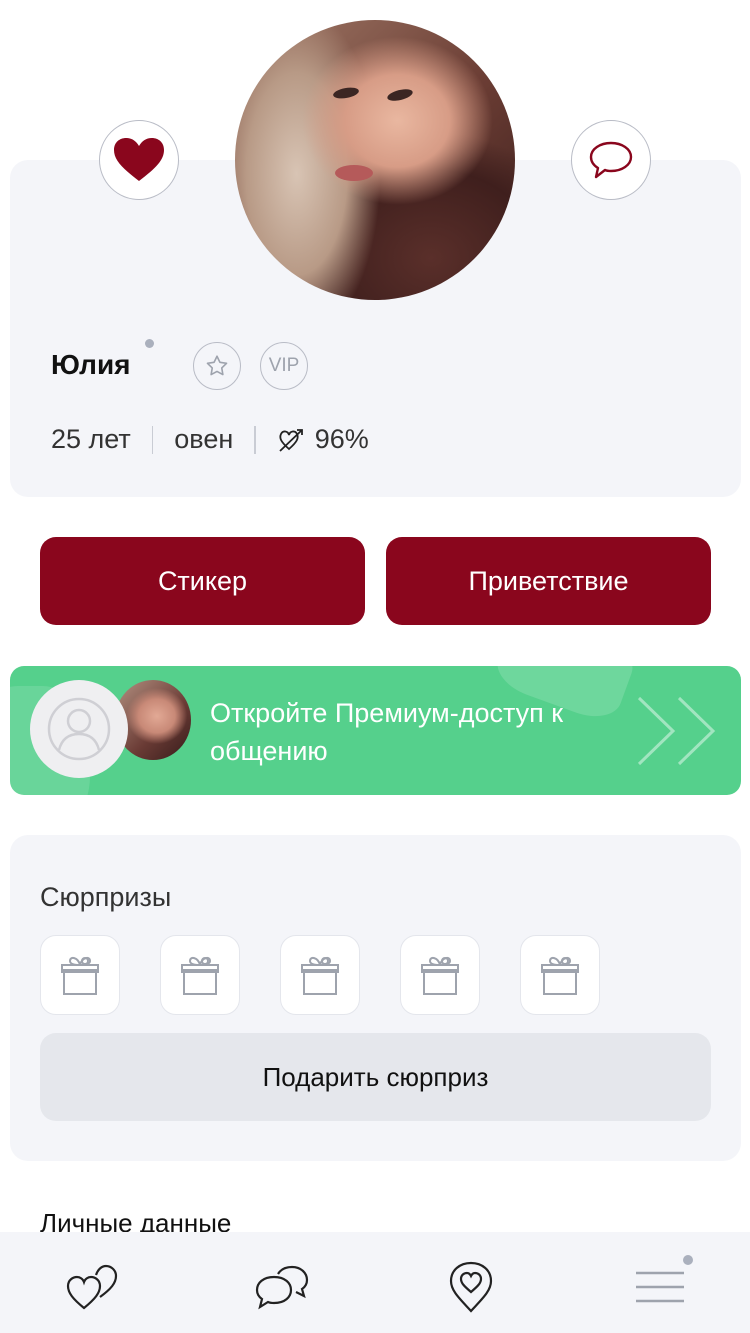 The height and width of the screenshot is (1333, 750). I want to click on menu-icon, so click(660, 1287).